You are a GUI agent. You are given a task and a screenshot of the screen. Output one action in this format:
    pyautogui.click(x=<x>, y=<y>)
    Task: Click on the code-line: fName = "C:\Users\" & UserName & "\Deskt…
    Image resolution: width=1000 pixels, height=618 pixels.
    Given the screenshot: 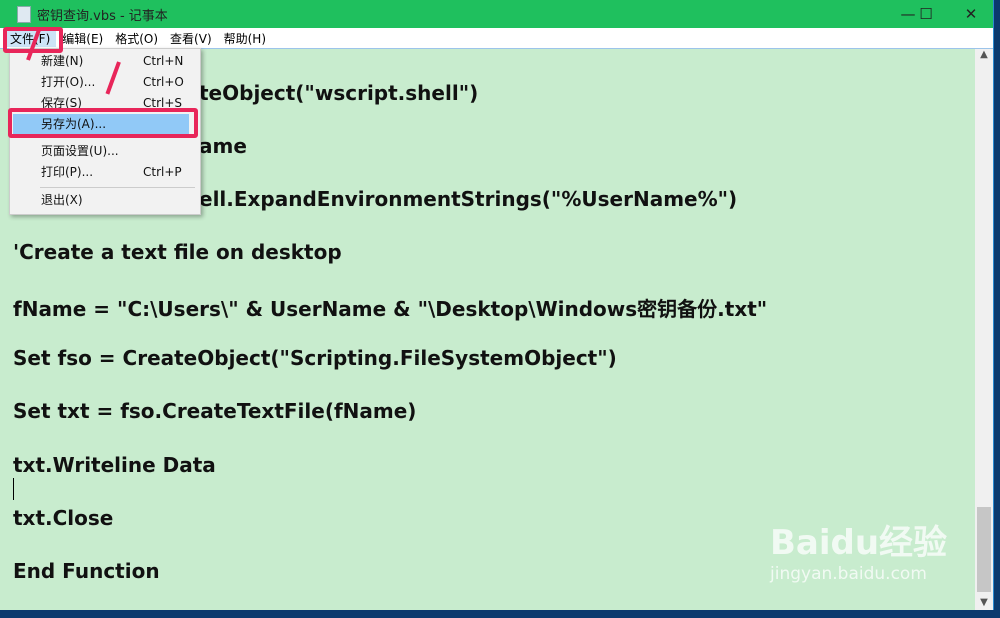 What is the action you would take?
    pyautogui.click(x=390, y=309)
    